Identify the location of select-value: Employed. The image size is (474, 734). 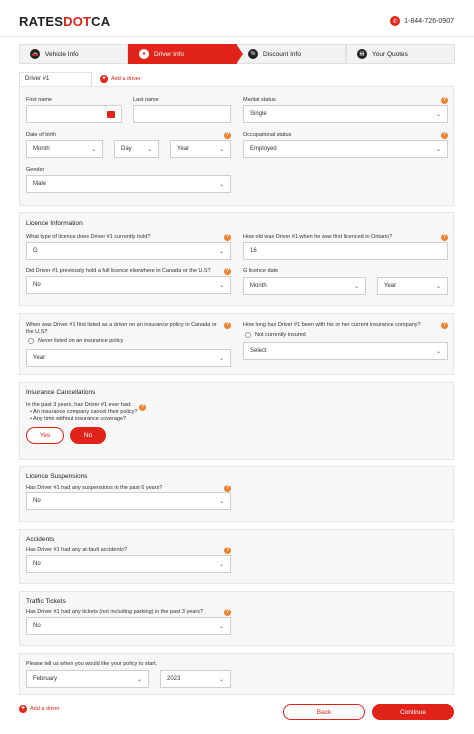
(263, 149).